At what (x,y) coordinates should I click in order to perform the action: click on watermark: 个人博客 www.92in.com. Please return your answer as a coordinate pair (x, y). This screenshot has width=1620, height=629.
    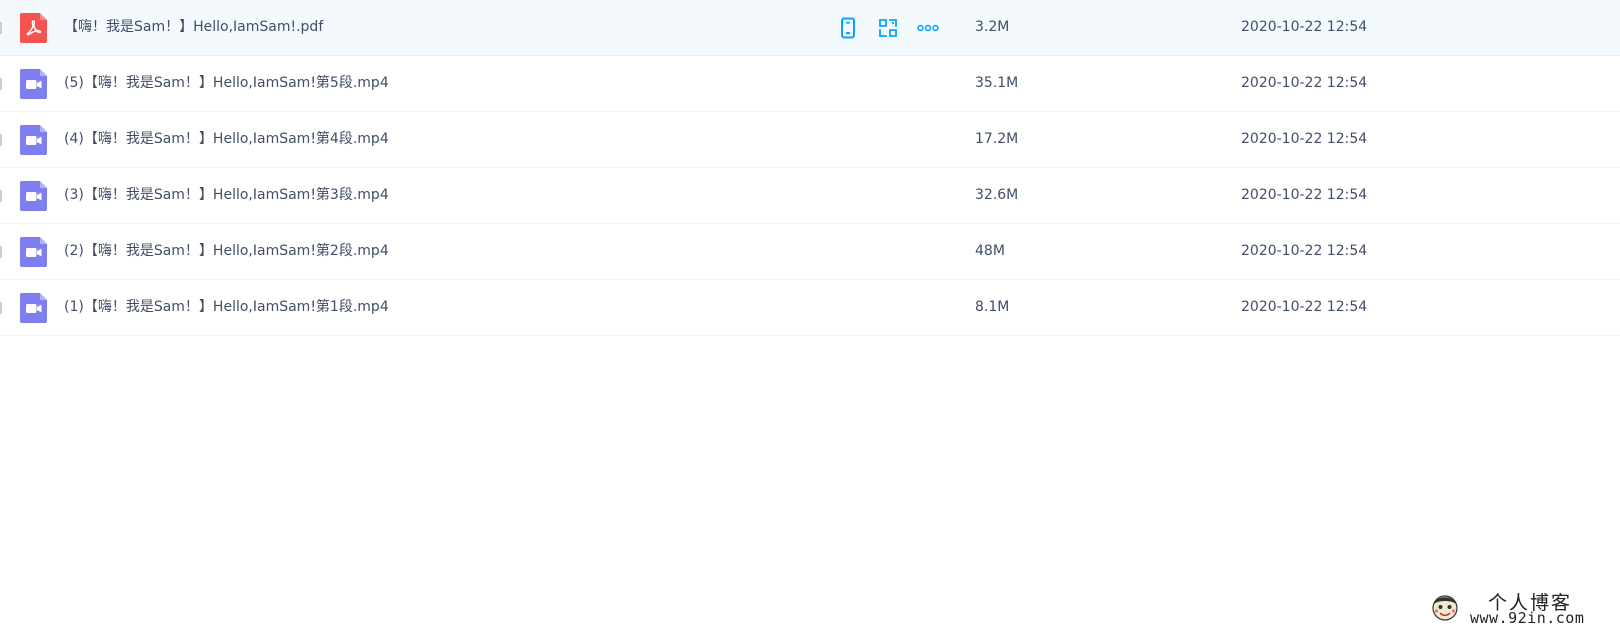
    Looking at the image, I should click on (1524, 608).